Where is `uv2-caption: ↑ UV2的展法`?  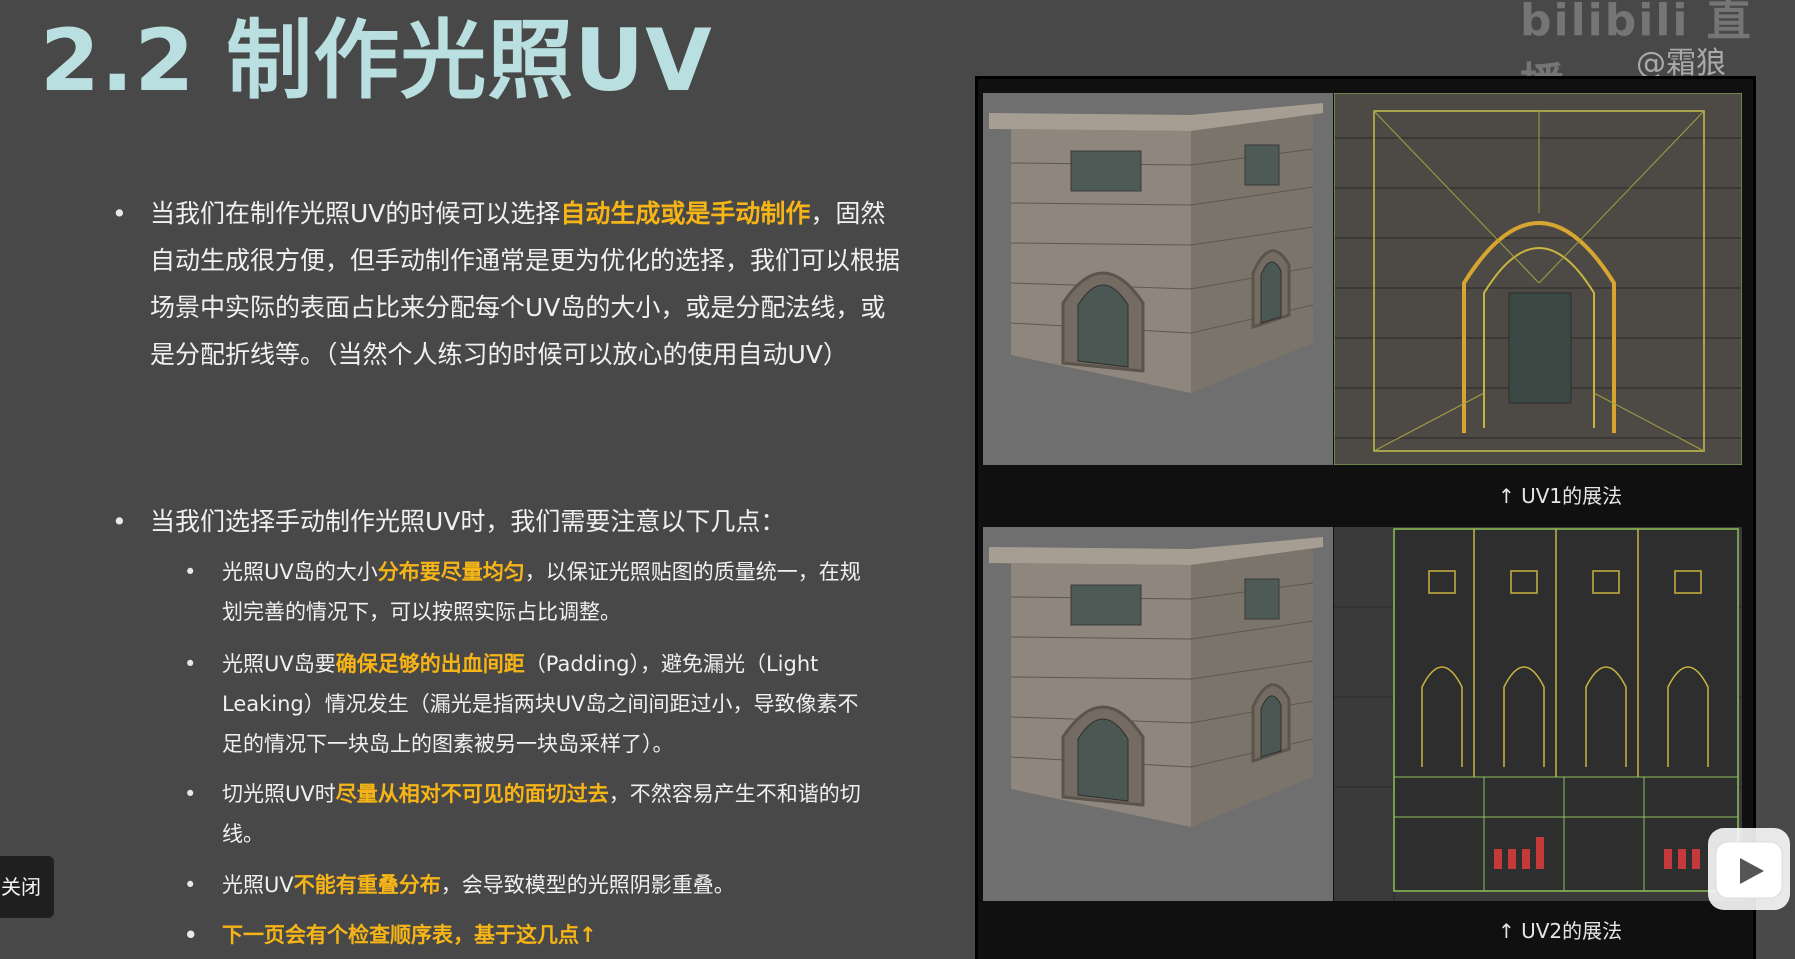 uv2-caption: ↑ UV2的展法 is located at coordinates (1560, 931).